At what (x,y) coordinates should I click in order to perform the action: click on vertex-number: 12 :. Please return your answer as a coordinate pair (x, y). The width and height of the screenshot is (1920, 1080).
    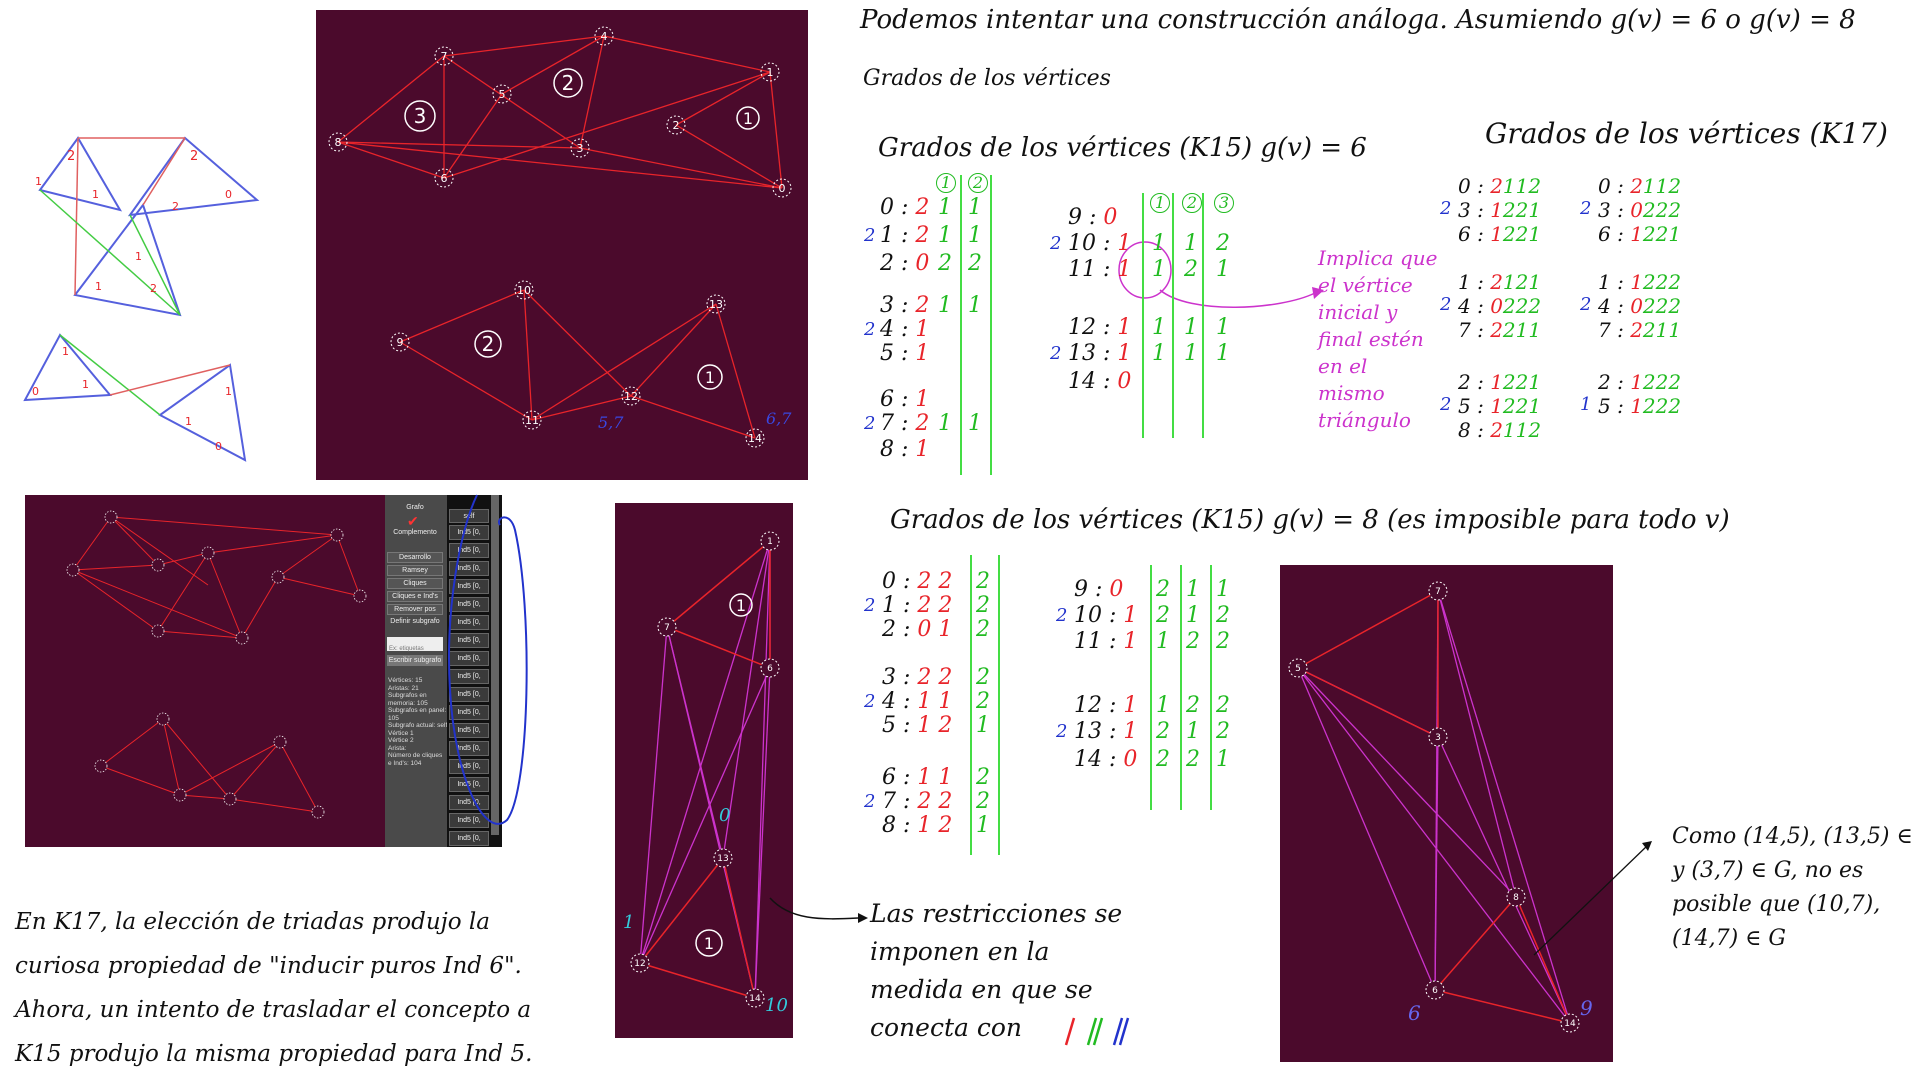
    Looking at the image, I should click on (1099, 705).